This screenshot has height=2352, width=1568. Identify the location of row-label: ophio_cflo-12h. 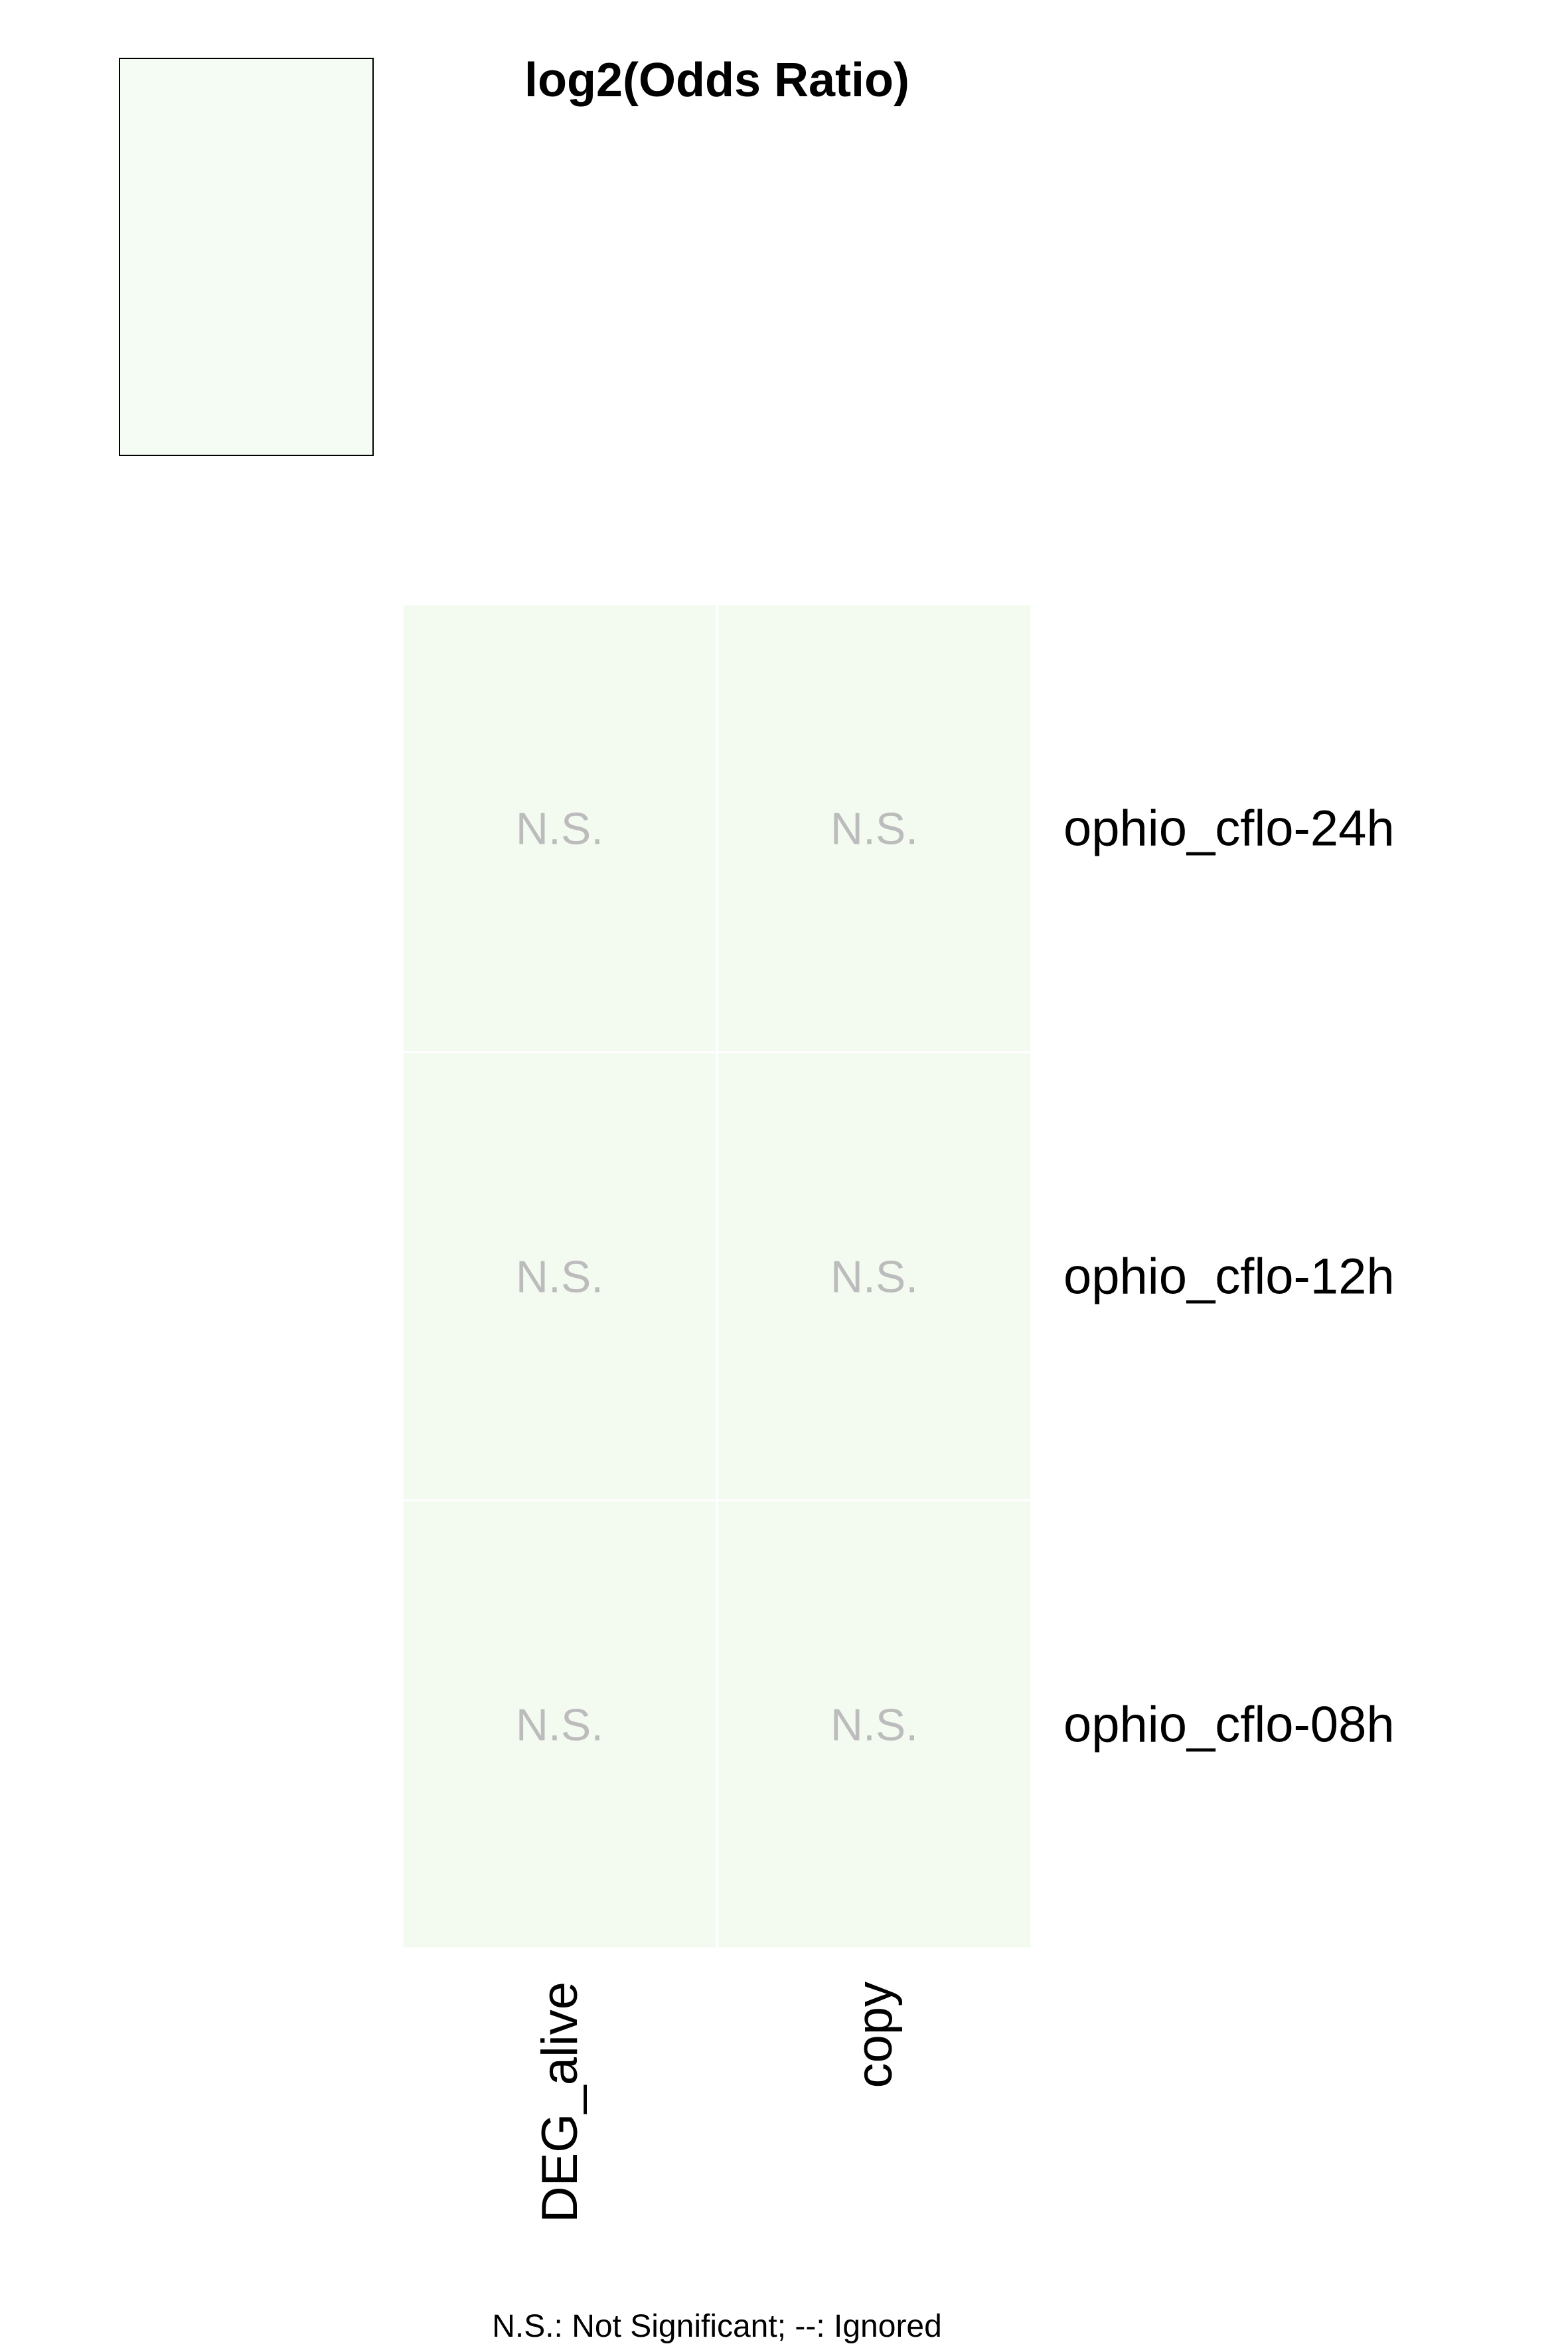
(1229, 1277).